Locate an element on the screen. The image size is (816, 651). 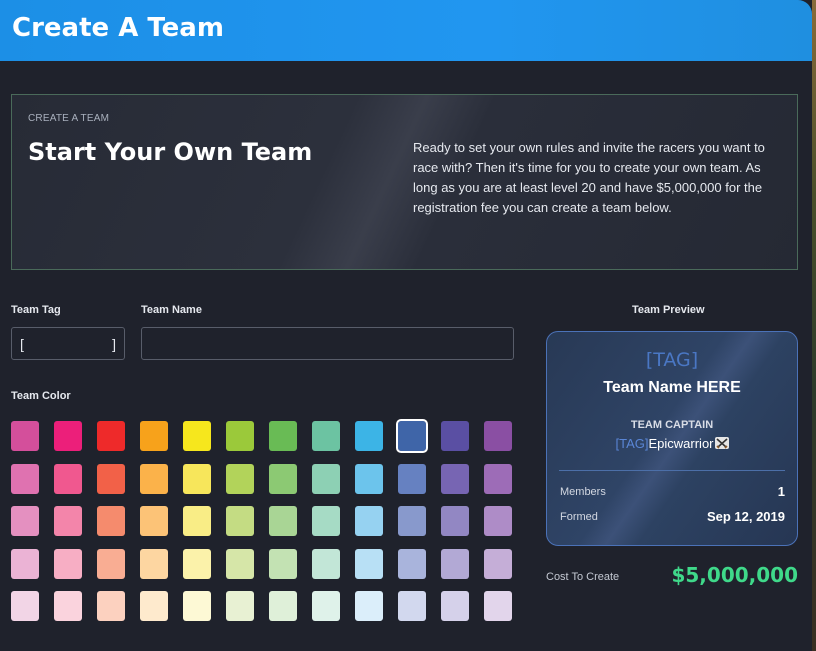
preview-team-name: Team Name HERE is located at coordinates (672, 387).